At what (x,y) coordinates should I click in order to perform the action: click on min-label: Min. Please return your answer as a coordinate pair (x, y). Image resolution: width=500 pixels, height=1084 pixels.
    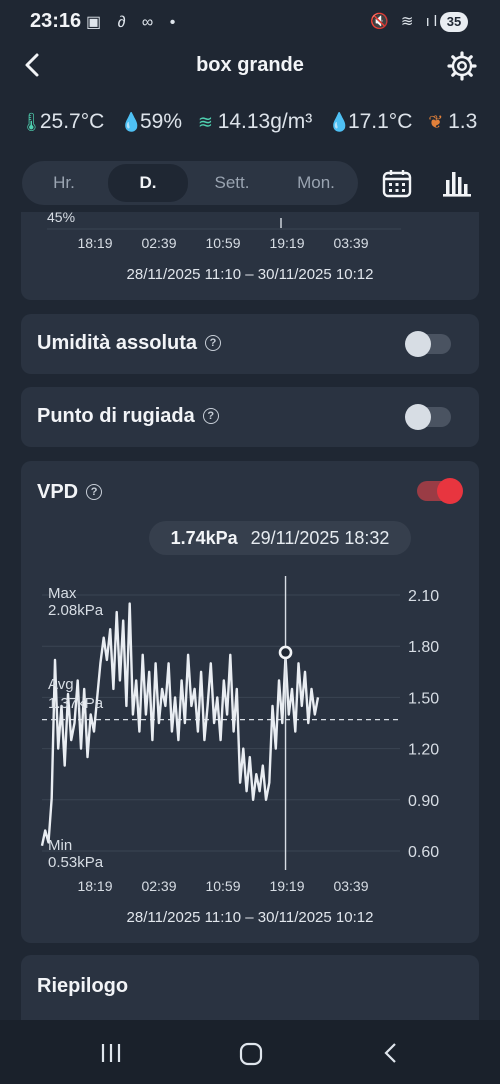
    Looking at the image, I should click on (60, 845).